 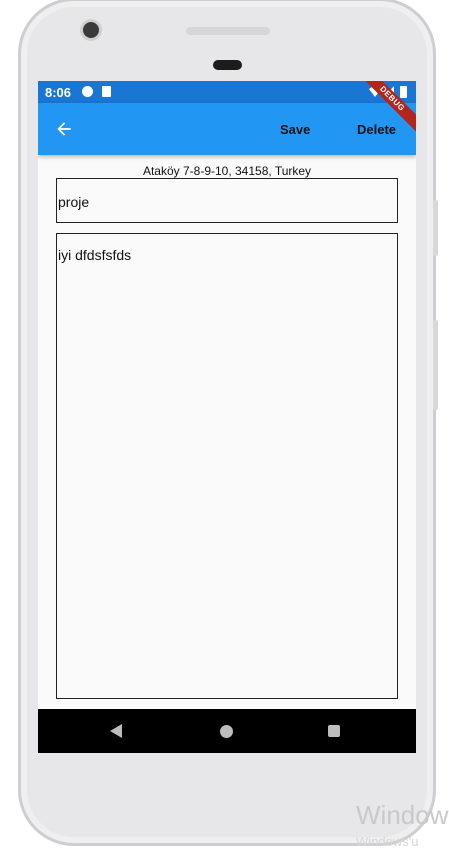 I want to click on earpiece-speaker, so click(x=228, y=31).